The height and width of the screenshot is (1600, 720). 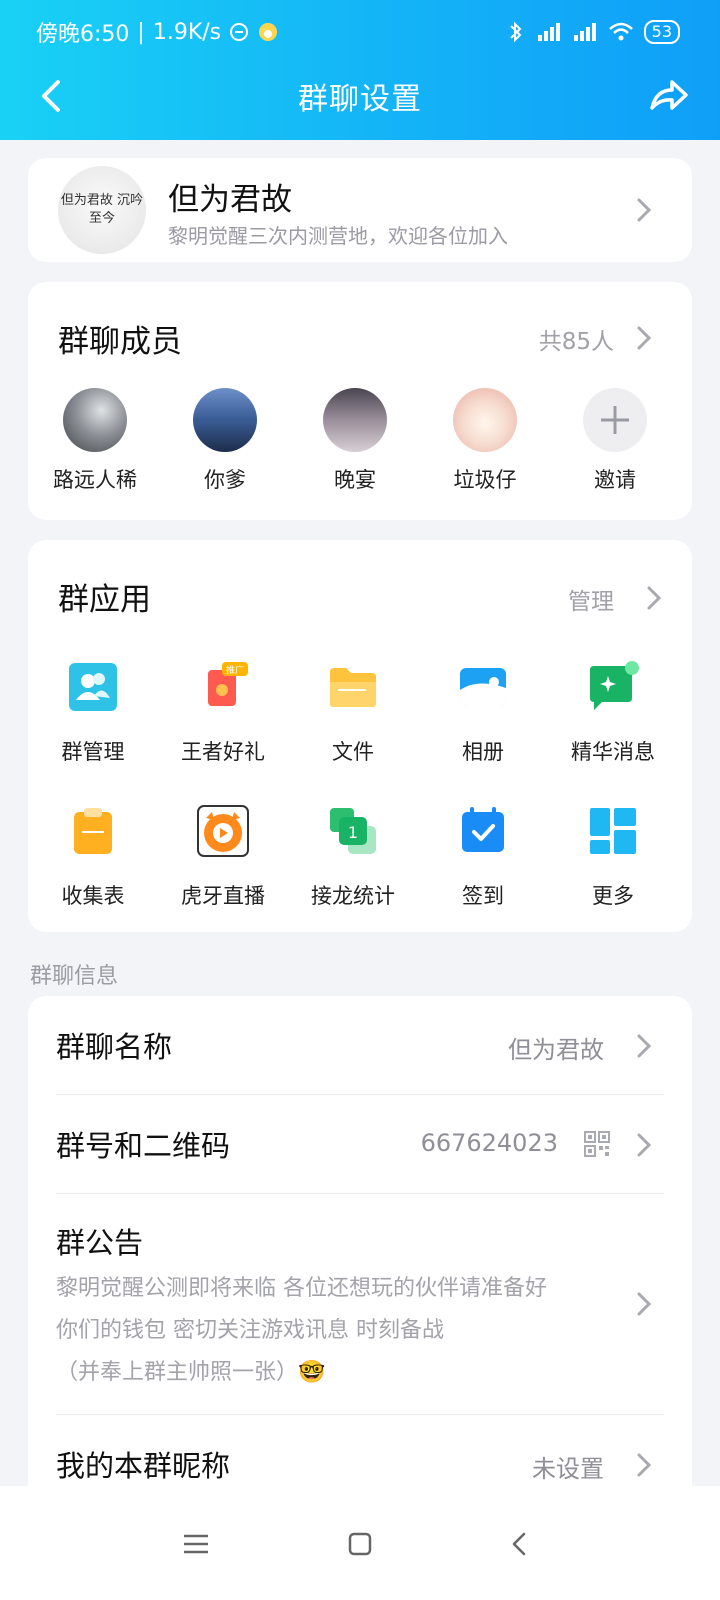 I want to click on app-group-manage: 群管理, so click(x=93, y=713).